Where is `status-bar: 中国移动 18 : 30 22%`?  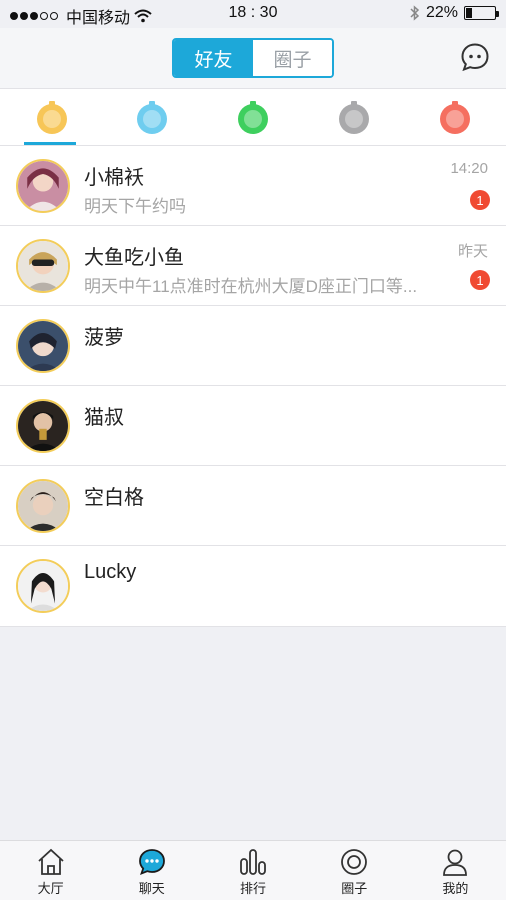
status-bar: 中国移动 18 : 30 22% is located at coordinates (253, 14).